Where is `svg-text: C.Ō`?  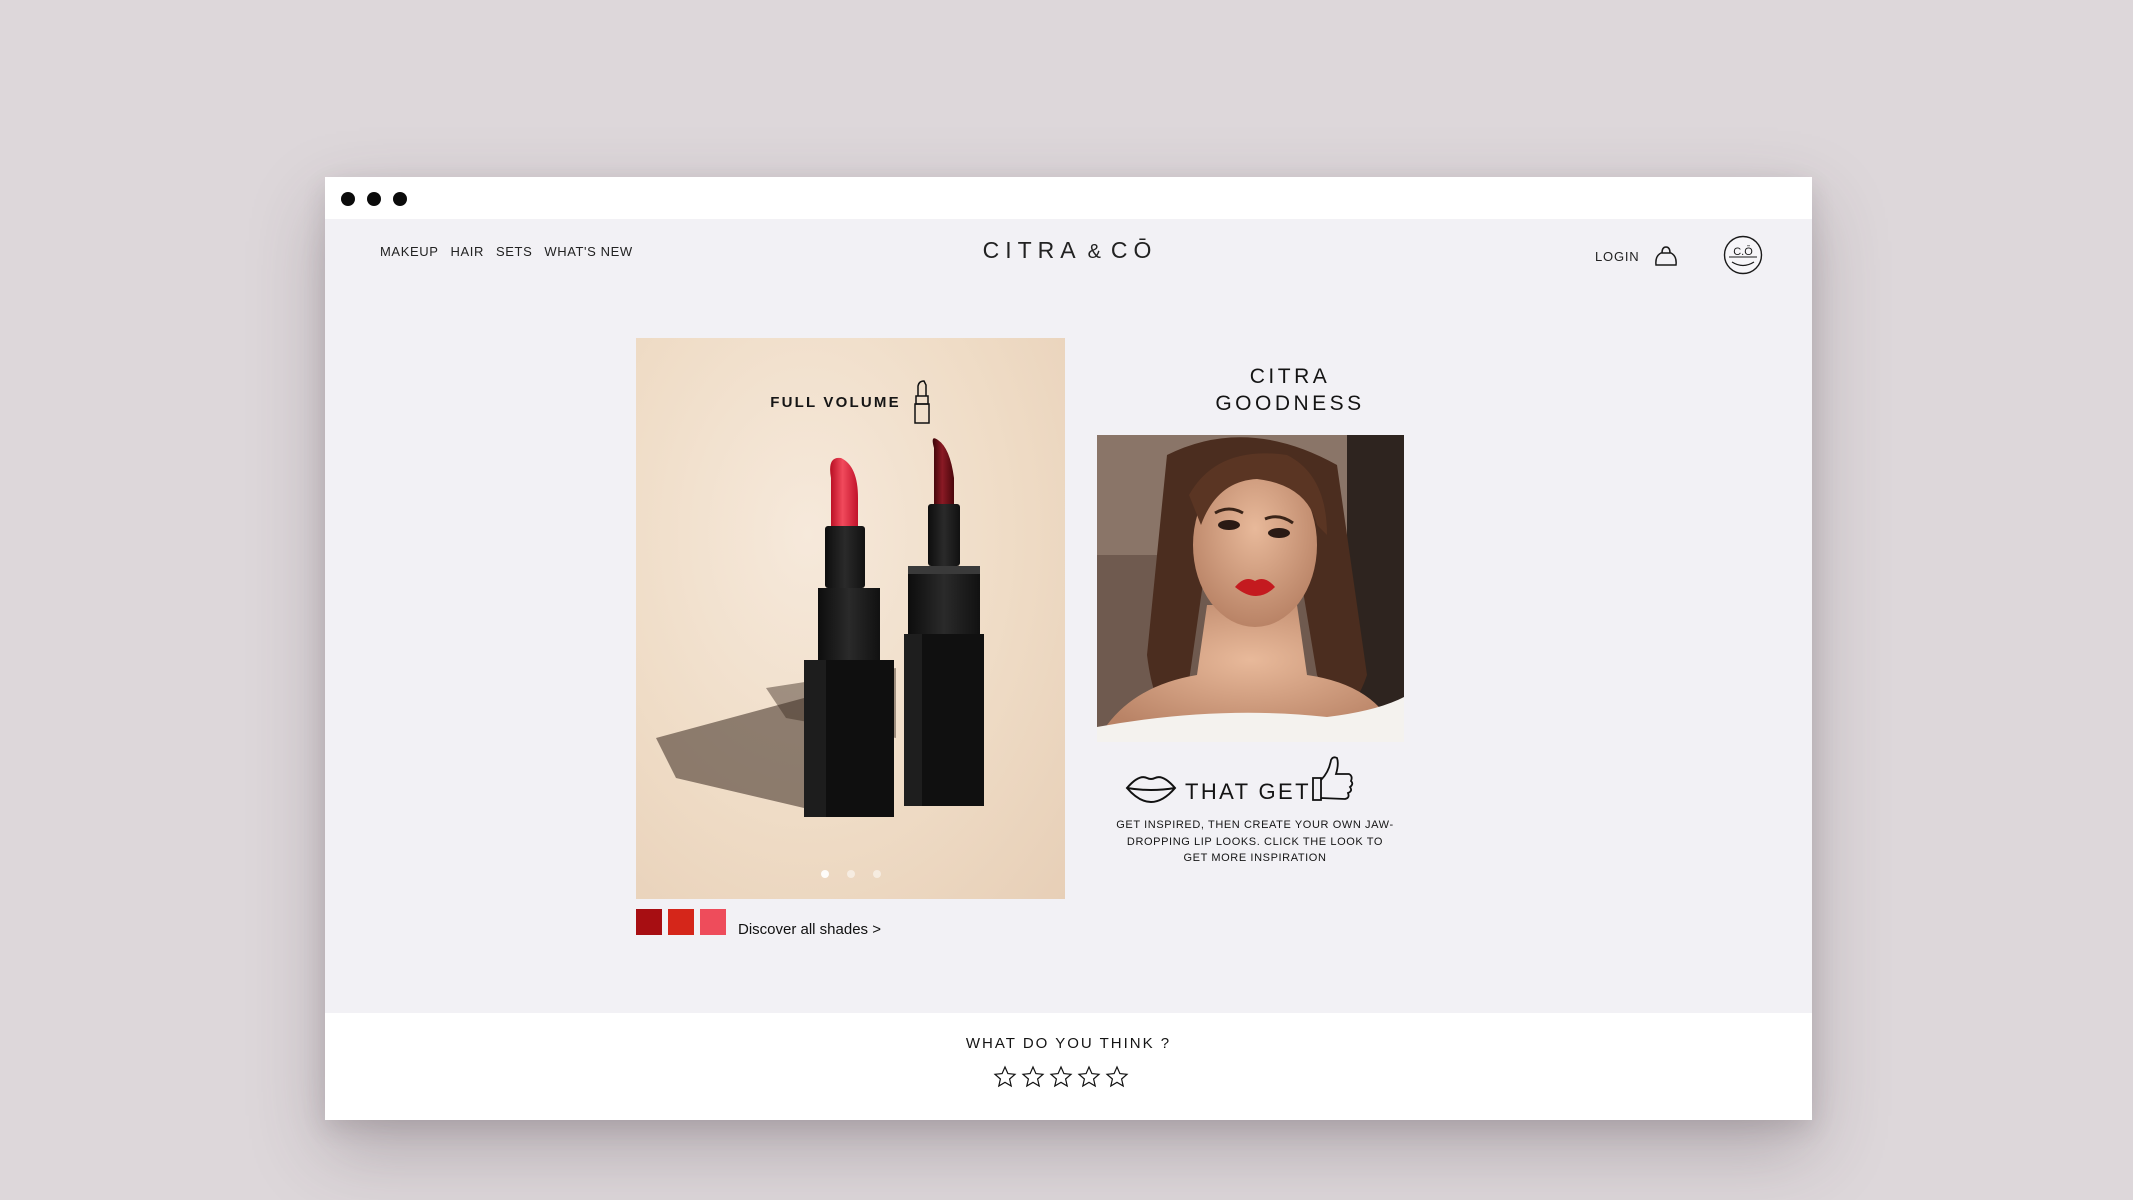 svg-text: C.Ō is located at coordinates (1743, 252).